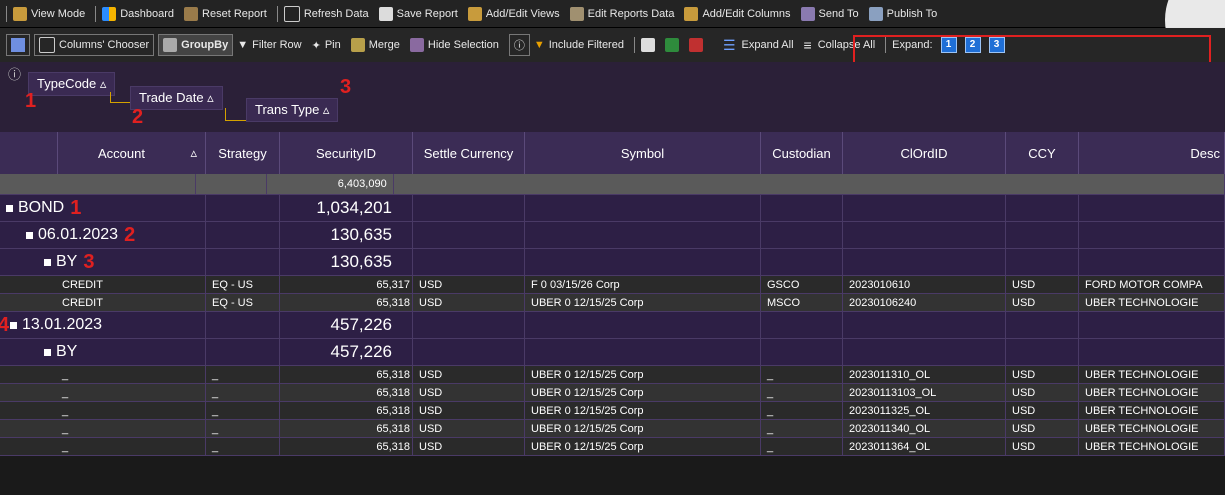  I want to click on group-label-cell: 06.01.2023 2, so click(103, 235).